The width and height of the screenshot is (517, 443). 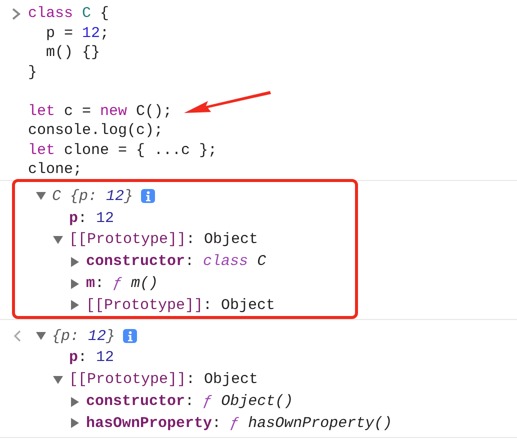 What do you see at coordinates (239, 423) in the screenshot?
I see `property-line: hasOwnProperty: ƒ hasOwnProperty()` at bounding box center [239, 423].